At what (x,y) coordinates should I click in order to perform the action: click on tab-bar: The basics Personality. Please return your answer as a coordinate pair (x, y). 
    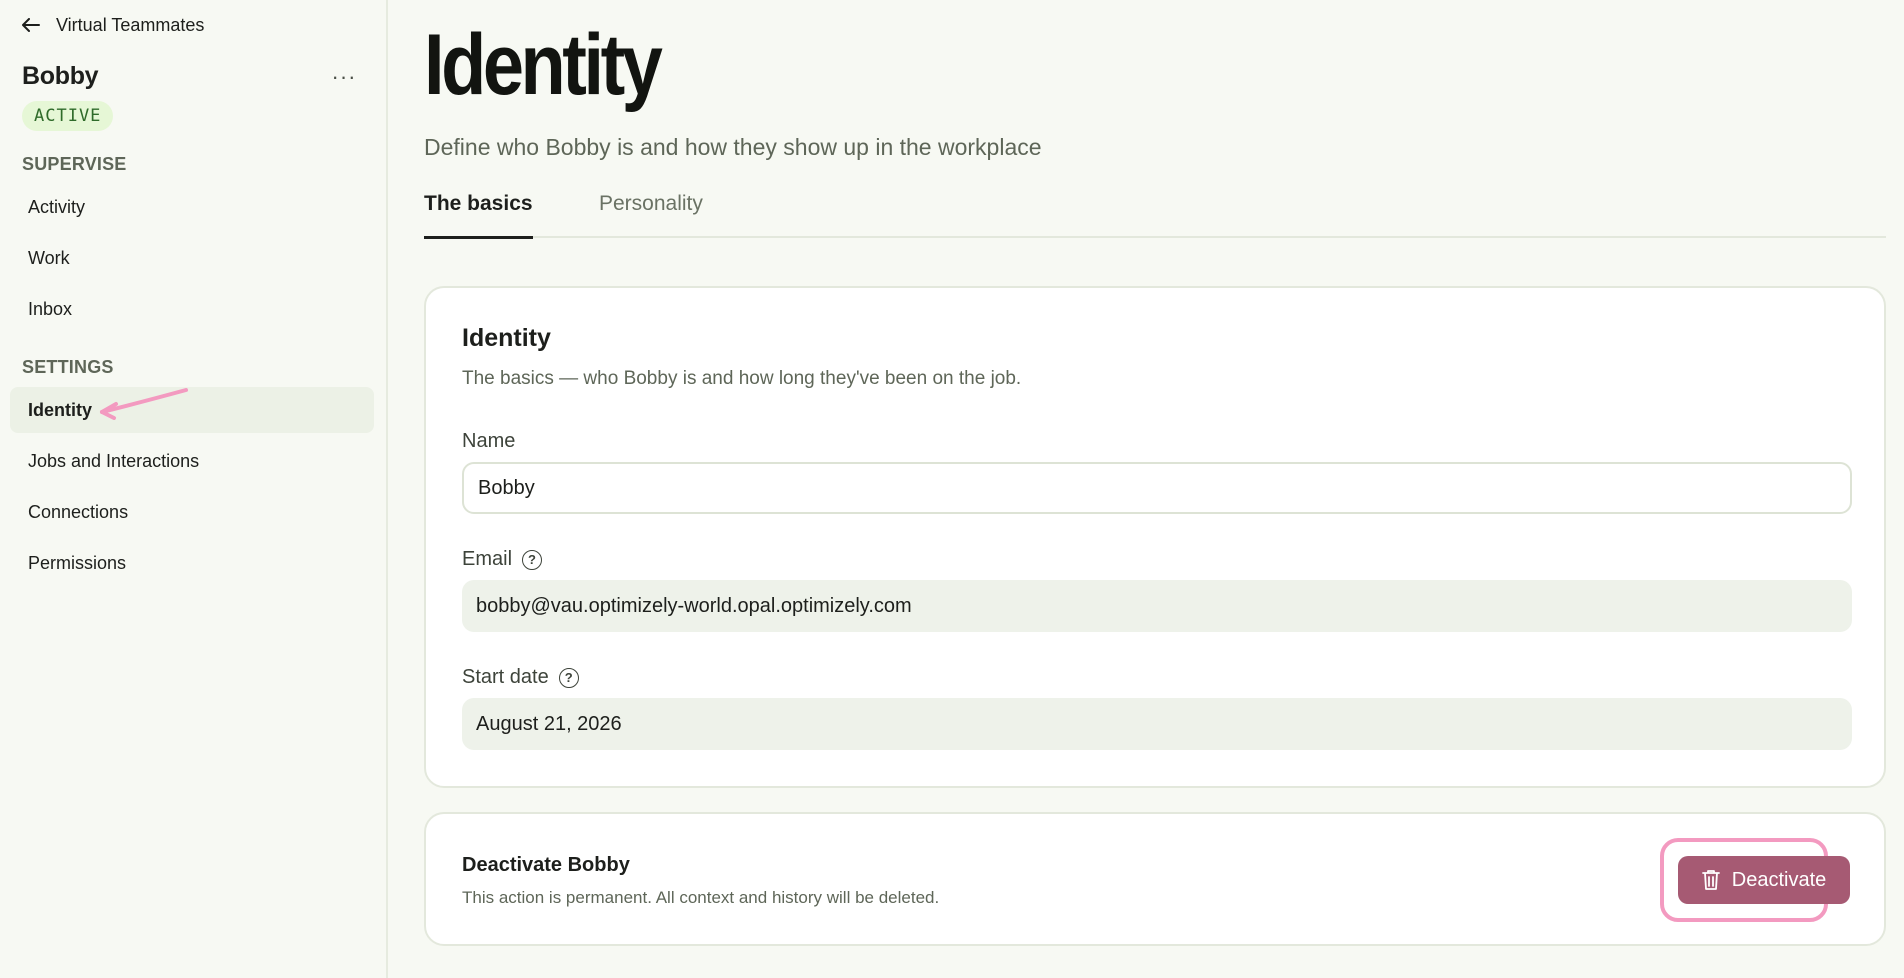
    Looking at the image, I should click on (1155, 213).